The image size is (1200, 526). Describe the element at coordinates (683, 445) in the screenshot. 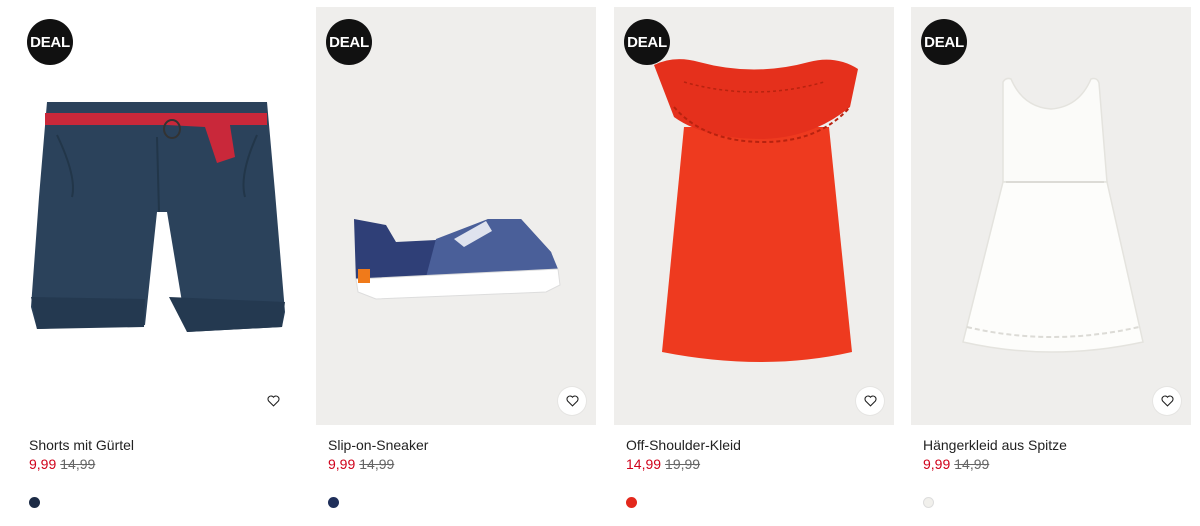

I see `product-name: Off-Shoulder-Kleid` at that location.